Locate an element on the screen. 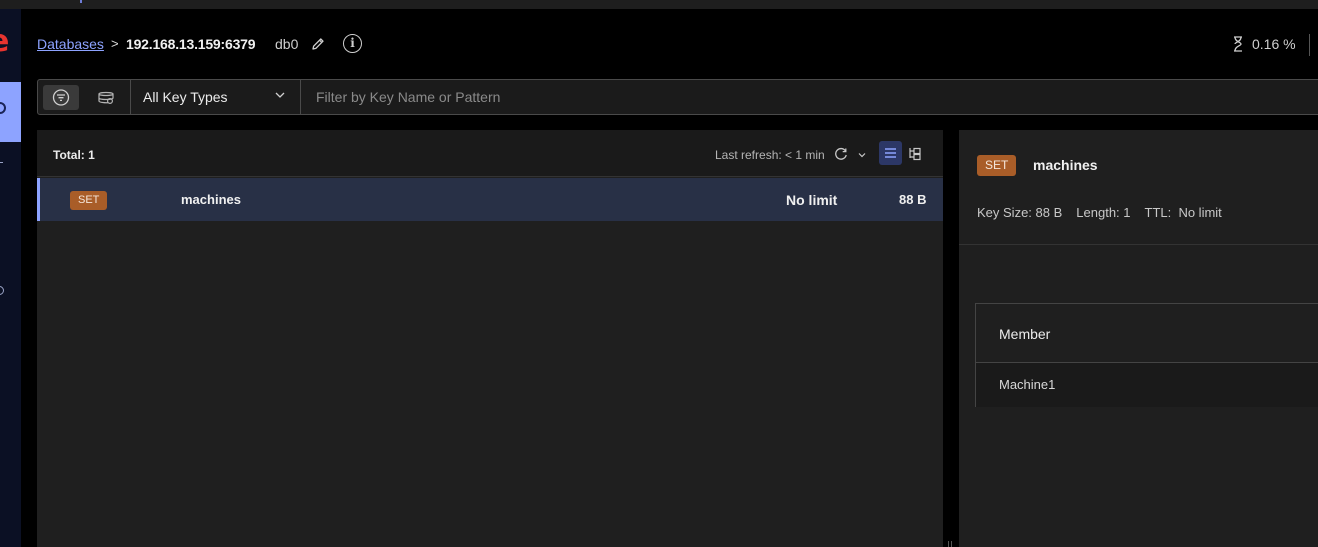 Image resolution: width=1318 pixels, height=547 pixels. key-ttl: No limit is located at coordinates (812, 200).